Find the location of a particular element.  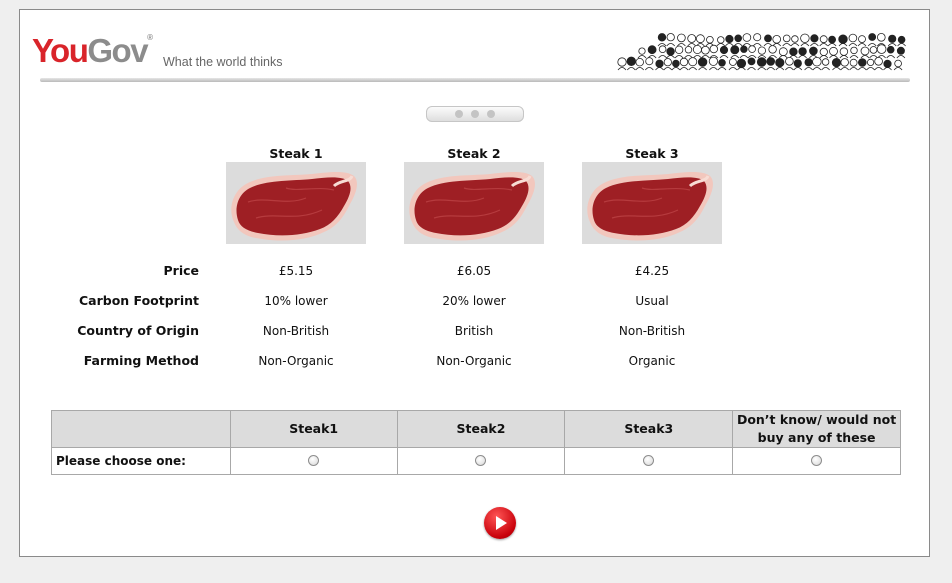

steak-3-farming: Organic is located at coordinates (652, 361).